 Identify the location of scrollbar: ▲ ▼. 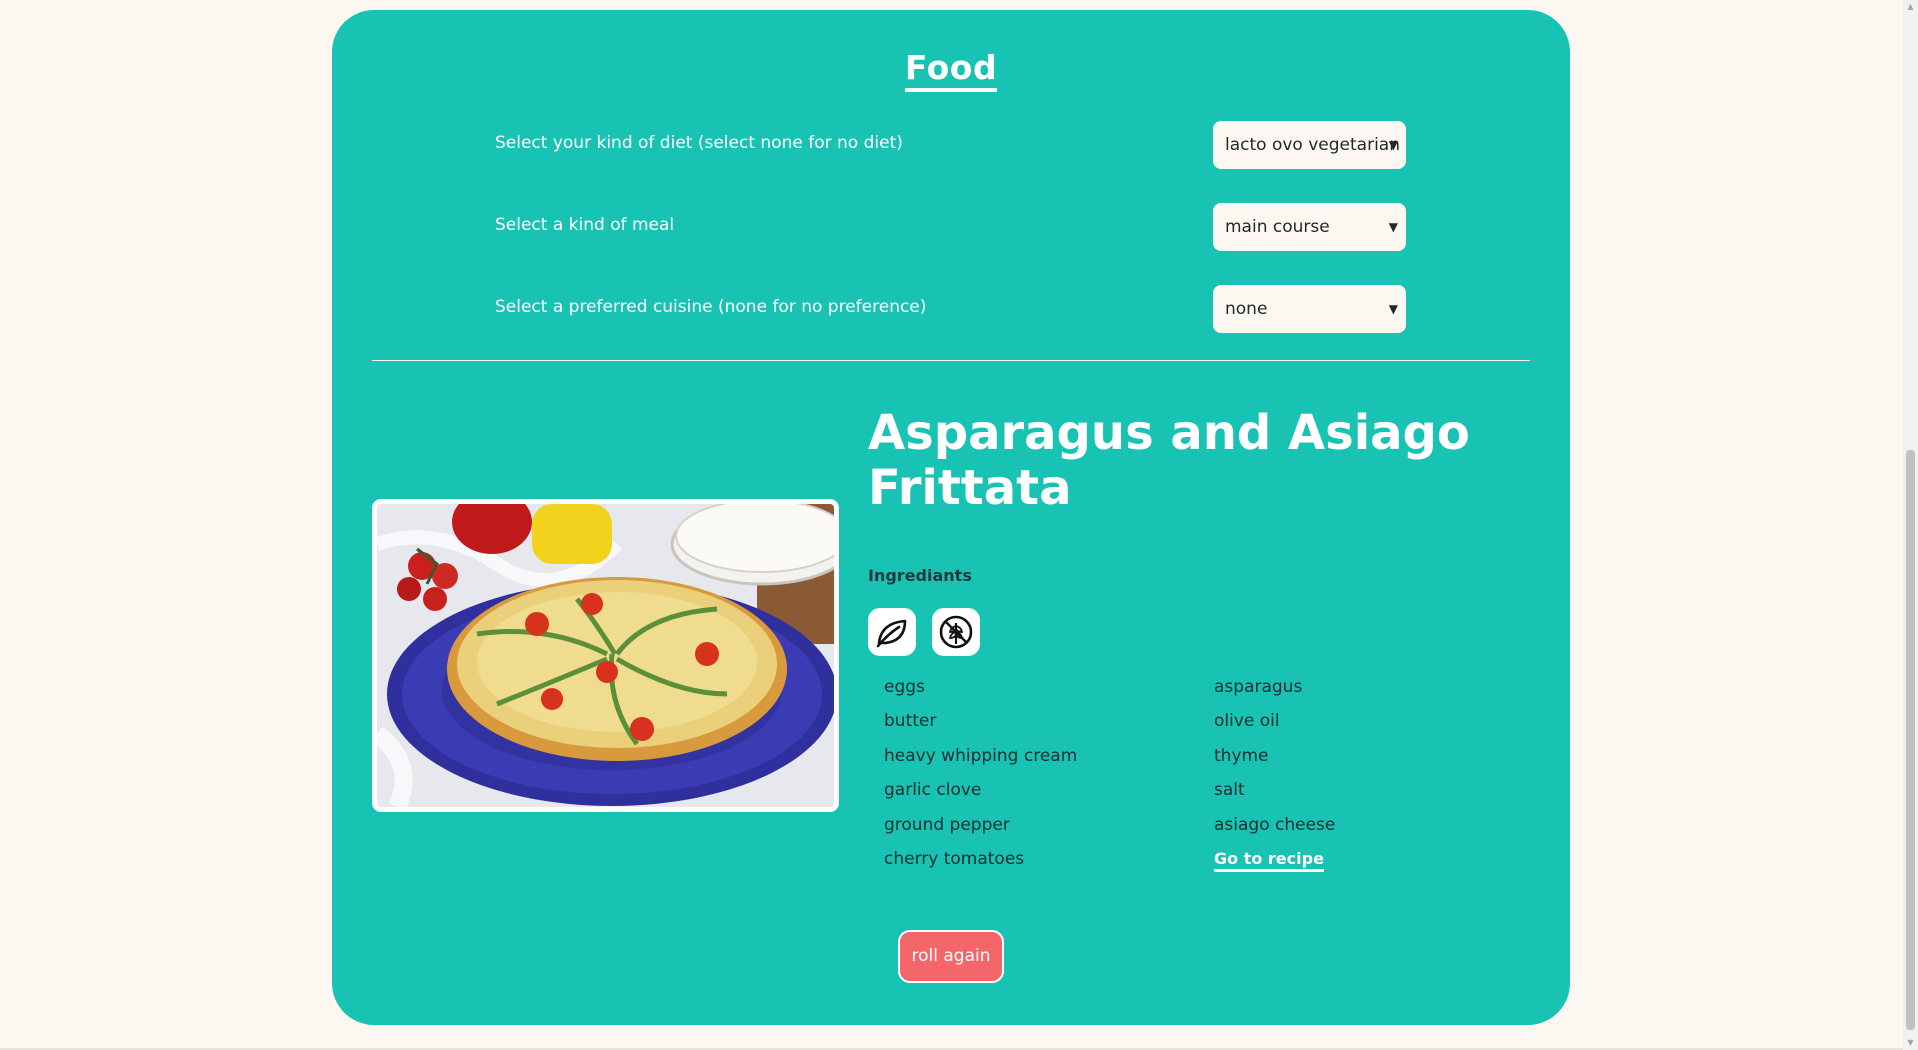
(1910, 525).